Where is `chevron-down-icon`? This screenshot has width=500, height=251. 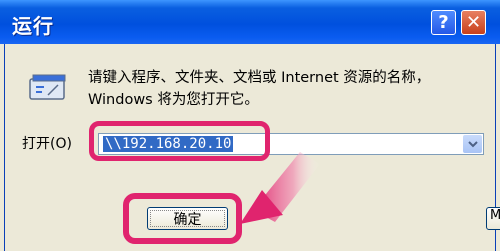 chevron-down-icon is located at coordinates (472, 143).